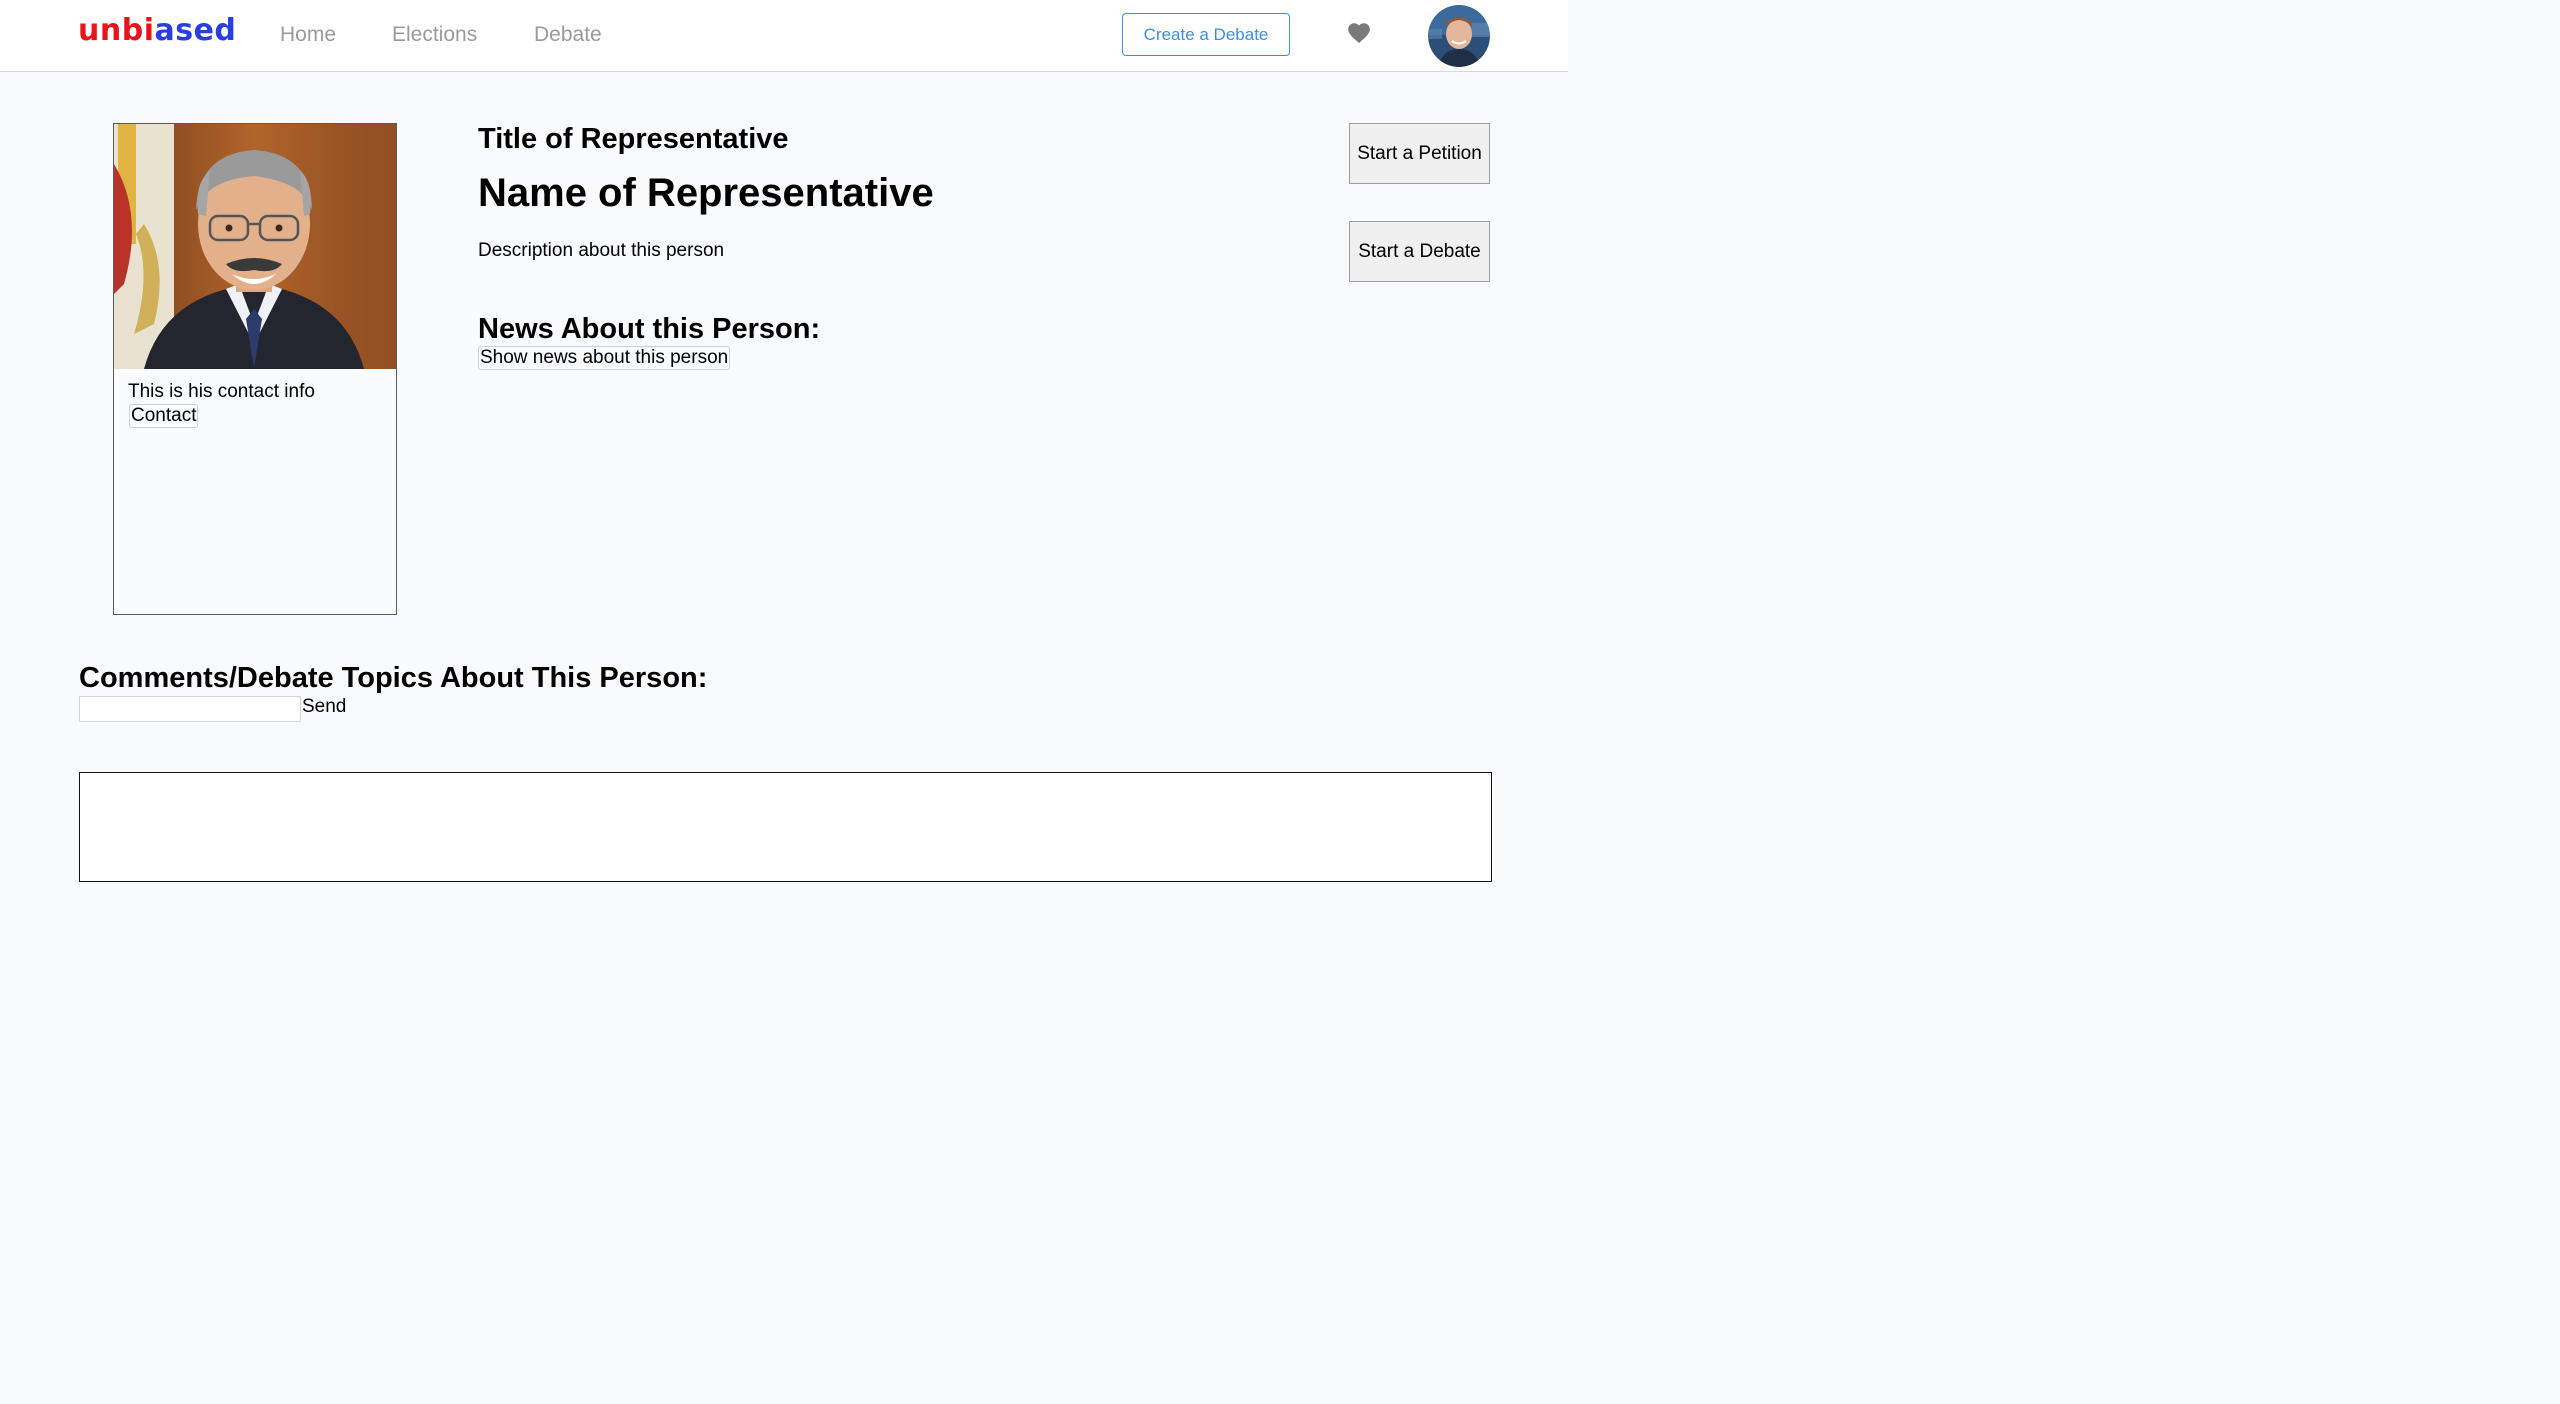  What do you see at coordinates (1206, 34) in the screenshot?
I see `create-debate-button: Create a Debate` at bounding box center [1206, 34].